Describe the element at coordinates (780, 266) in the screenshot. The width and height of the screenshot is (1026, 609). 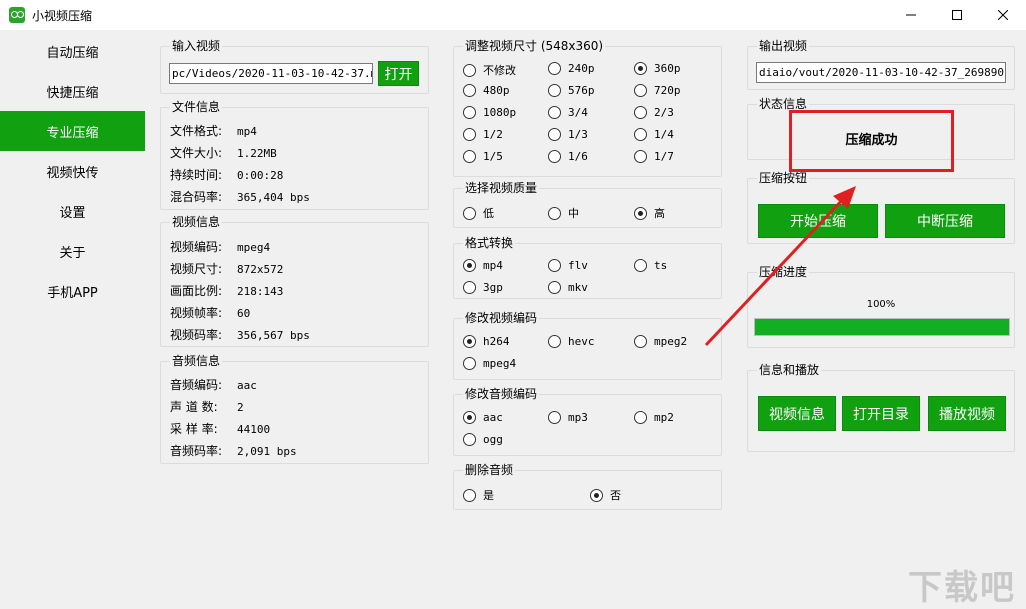
I see `annotation-arrow` at that location.